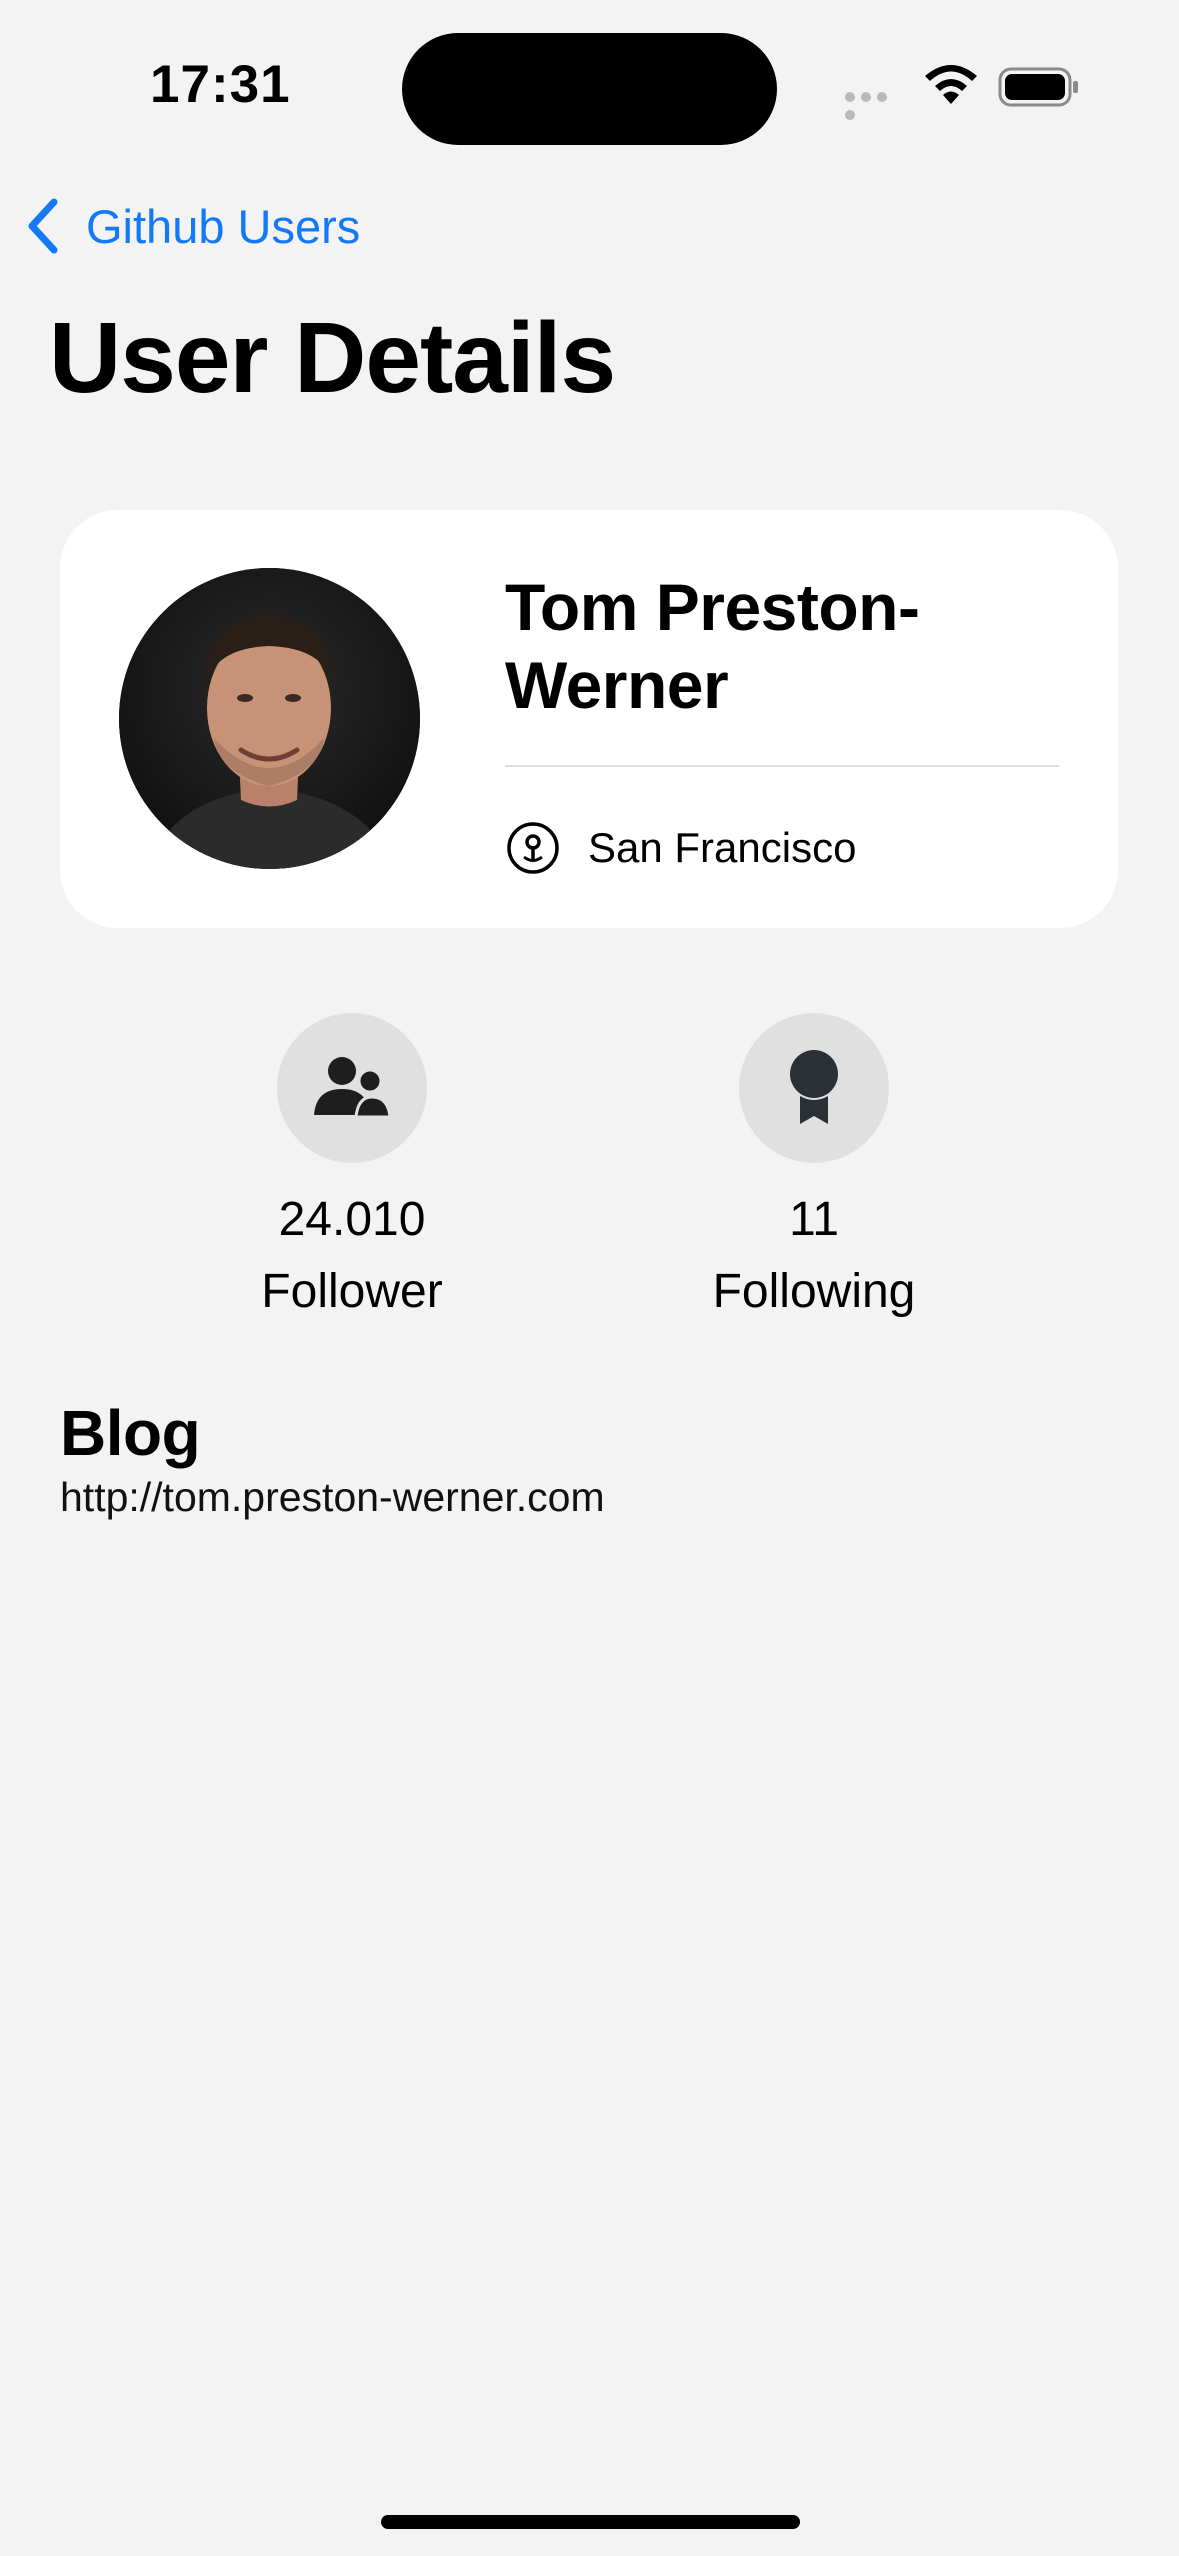 This screenshot has width=1179, height=2556. I want to click on user-name: Tom Preston-Werner, so click(712, 646).